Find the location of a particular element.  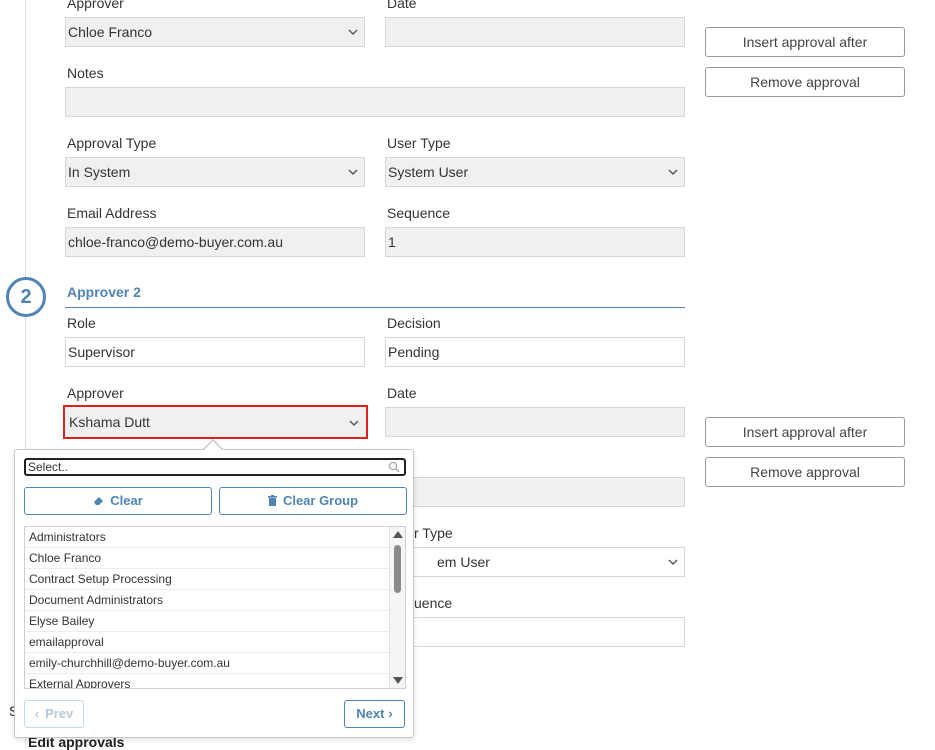

approver1-approval-type-label: Approval Type is located at coordinates (112, 143).